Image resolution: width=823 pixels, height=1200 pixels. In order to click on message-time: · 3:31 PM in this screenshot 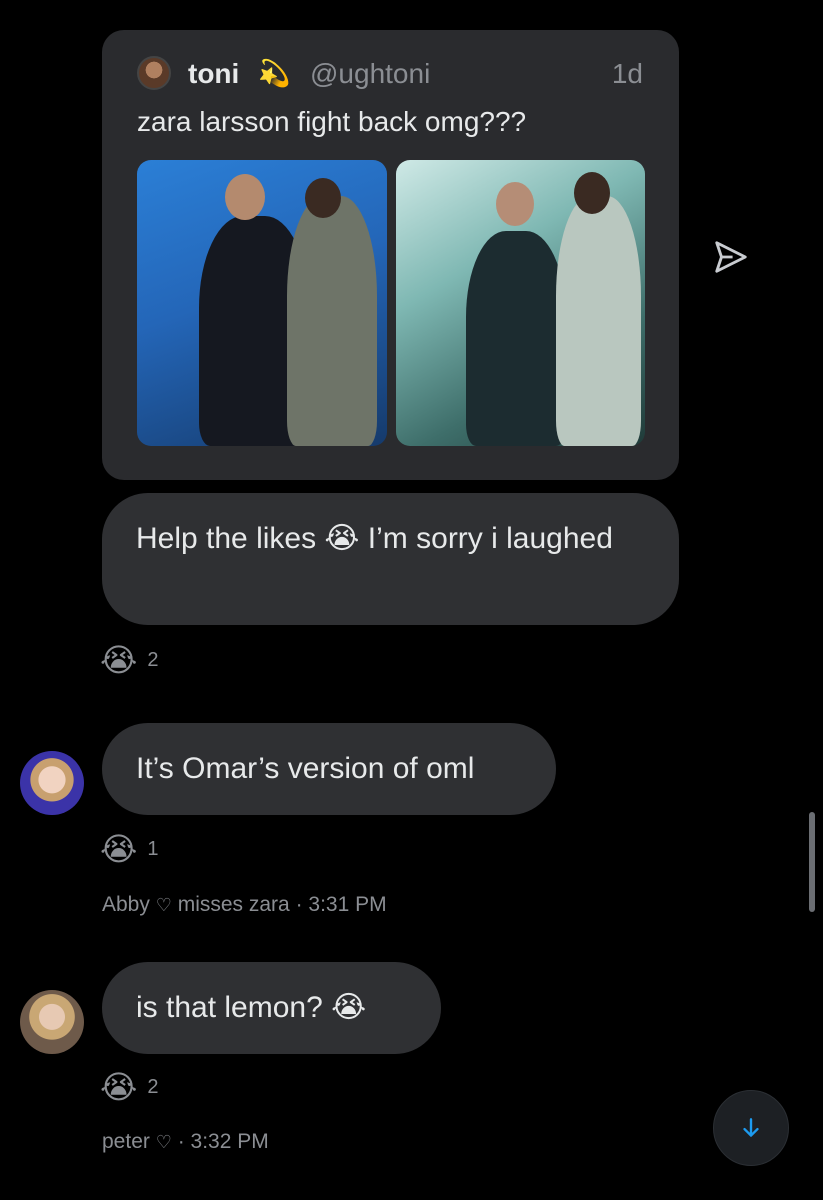, I will do `click(341, 904)`.